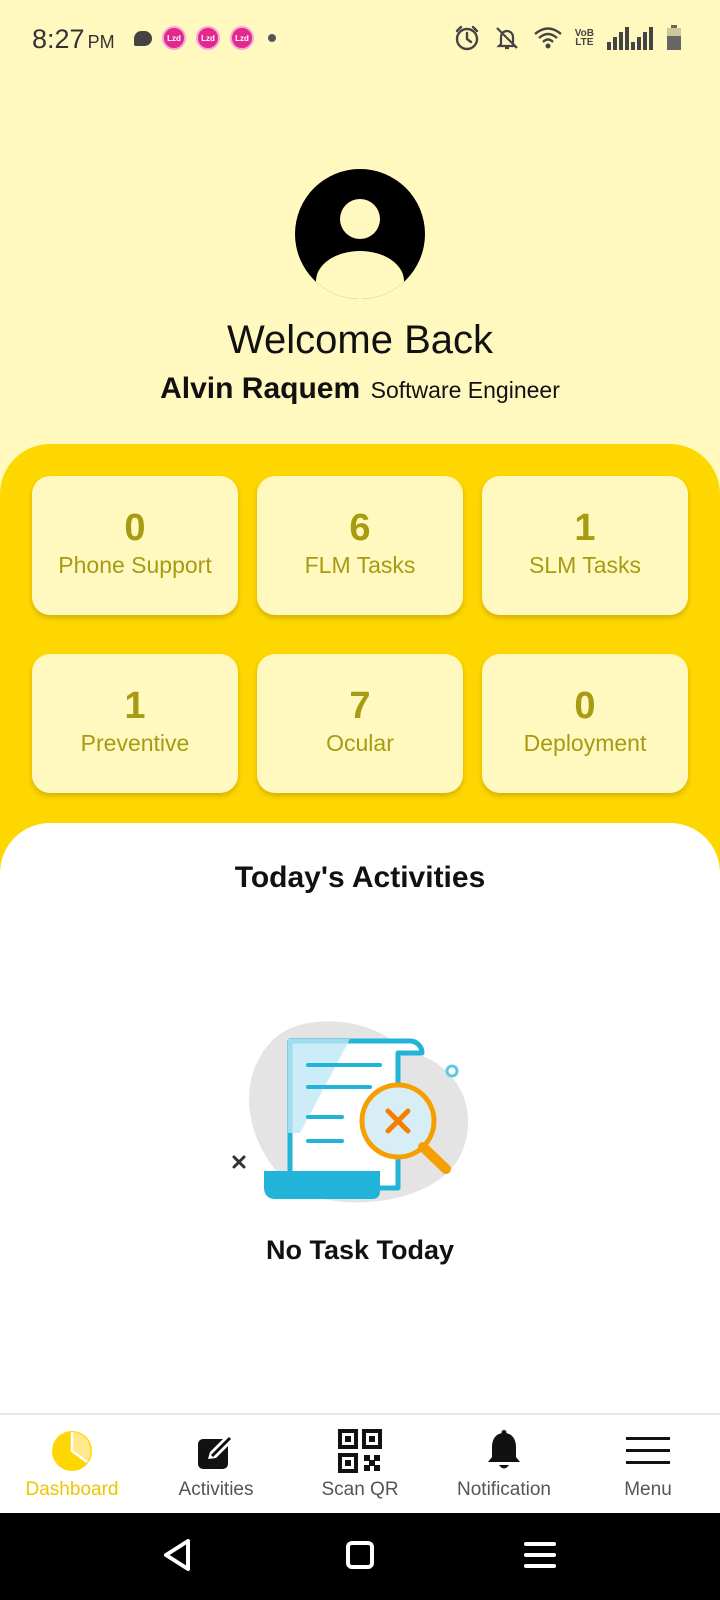 The height and width of the screenshot is (1600, 720). I want to click on user-info: Alvin Raquem Software Engineer, so click(360, 389).